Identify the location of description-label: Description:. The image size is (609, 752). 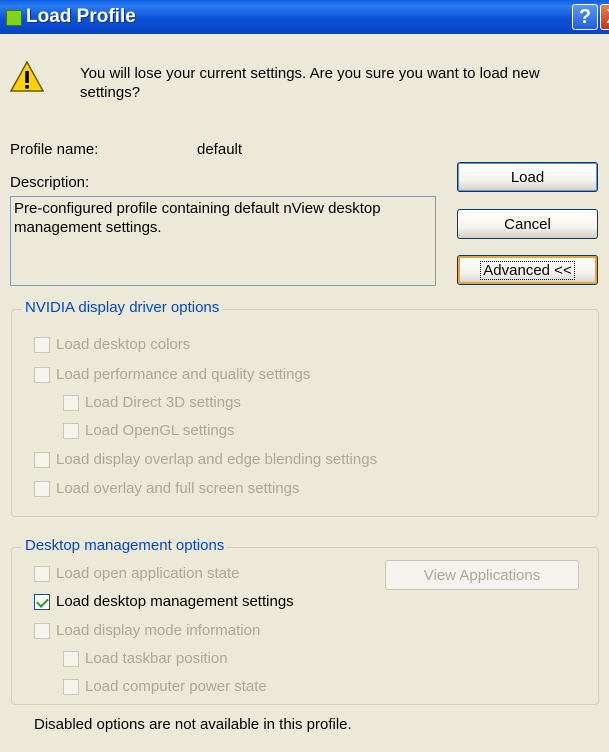
(50, 182).